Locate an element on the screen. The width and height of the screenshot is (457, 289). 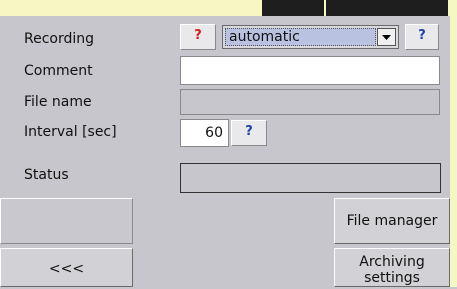
interval-label: Interval [sec] is located at coordinates (70, 132).